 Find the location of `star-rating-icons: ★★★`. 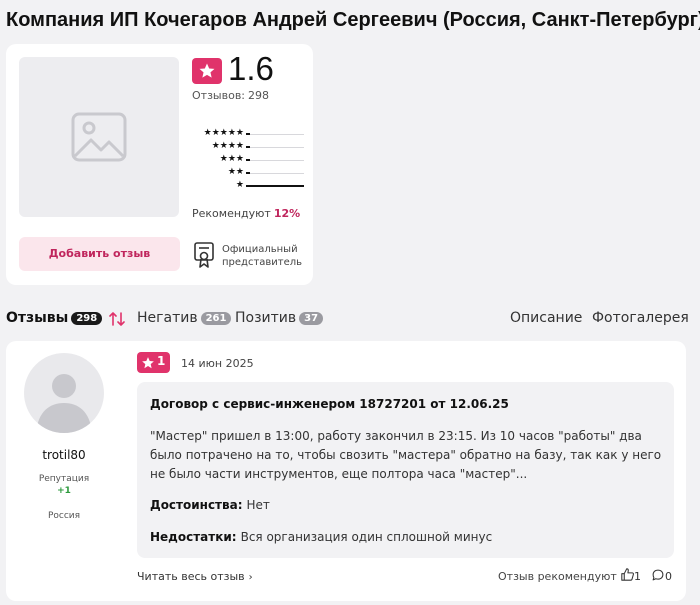

star-rating-icons: ★★★ is located at coordinates (231, 159).